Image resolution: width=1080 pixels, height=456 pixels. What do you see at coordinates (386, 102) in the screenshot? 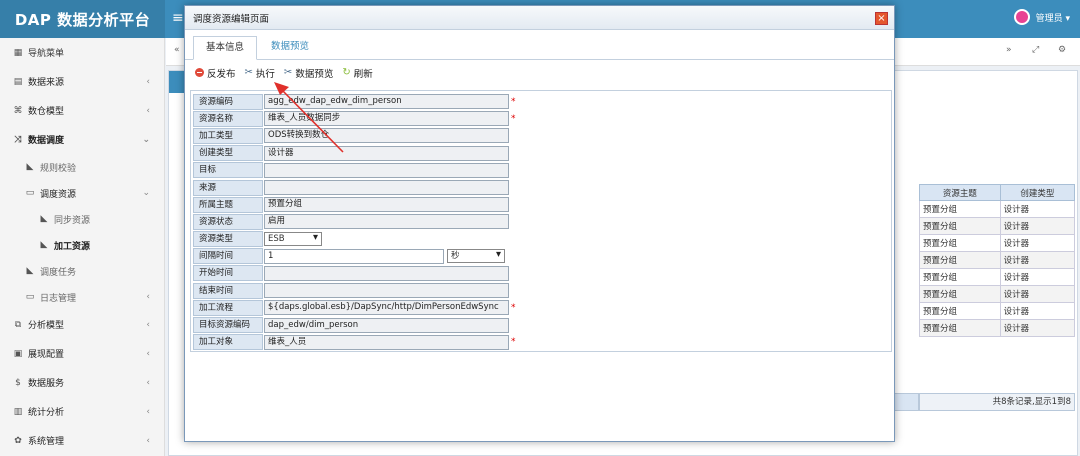
I see `resource-code-field: agg_edw_dap_edw_dim_person` at bounding box center [386, 102].